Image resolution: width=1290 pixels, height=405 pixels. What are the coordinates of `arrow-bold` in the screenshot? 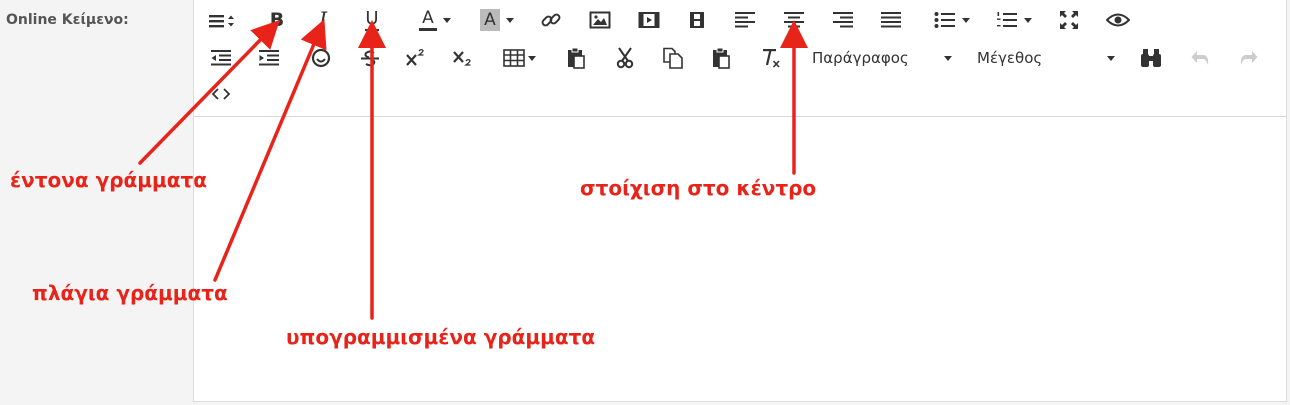 It's located at (209, 92).